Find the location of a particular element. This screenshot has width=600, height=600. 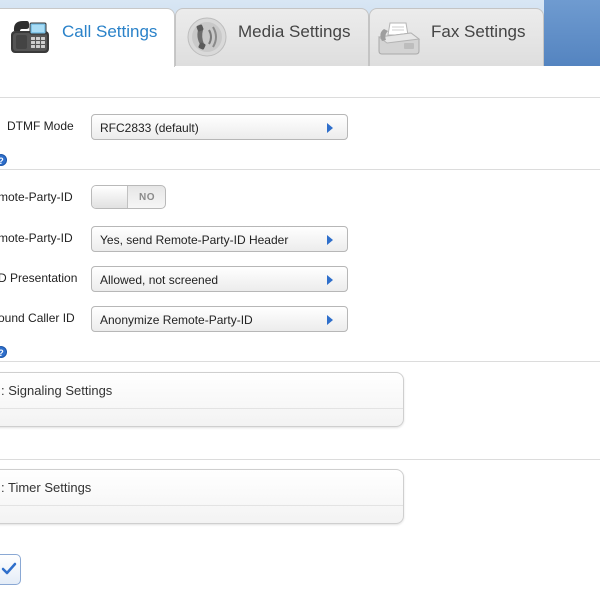

desk-phone-icon is located at coordinates (30, 39).